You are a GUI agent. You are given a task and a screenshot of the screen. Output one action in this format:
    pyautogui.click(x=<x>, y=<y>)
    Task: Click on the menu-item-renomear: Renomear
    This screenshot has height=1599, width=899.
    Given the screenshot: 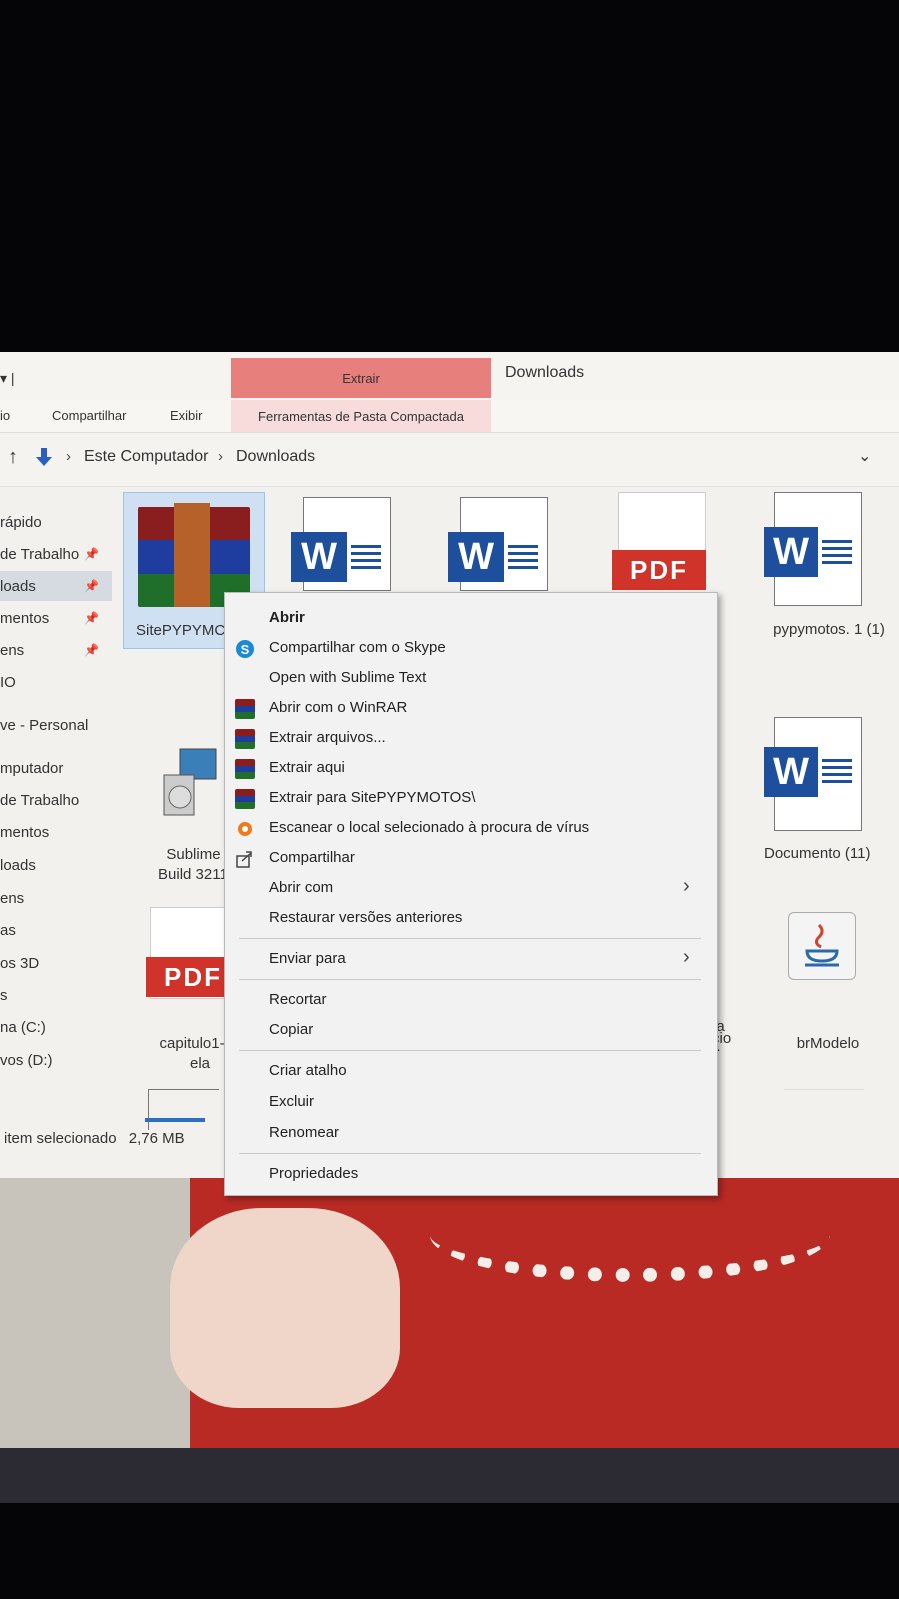 What is the action you would take?
    pyautogui.click(x=471, y=1134)
    